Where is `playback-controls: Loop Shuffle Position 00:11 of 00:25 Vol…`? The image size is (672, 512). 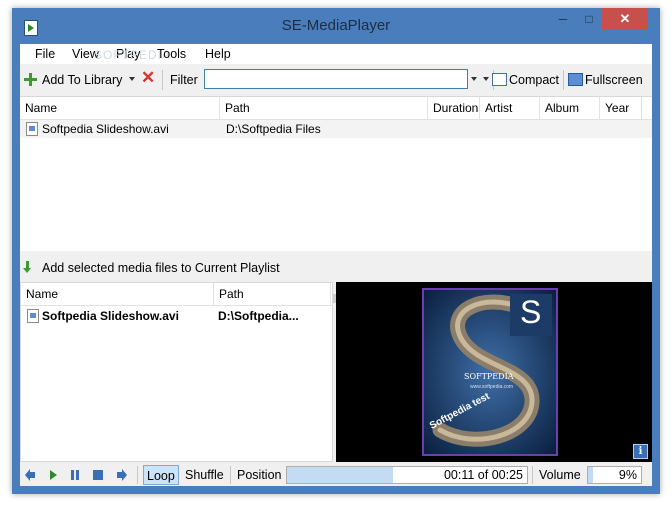
playback-controls: Loop Shuffle Position 00:11 of 00:25 Vol… is located at coordinates (336, 475).